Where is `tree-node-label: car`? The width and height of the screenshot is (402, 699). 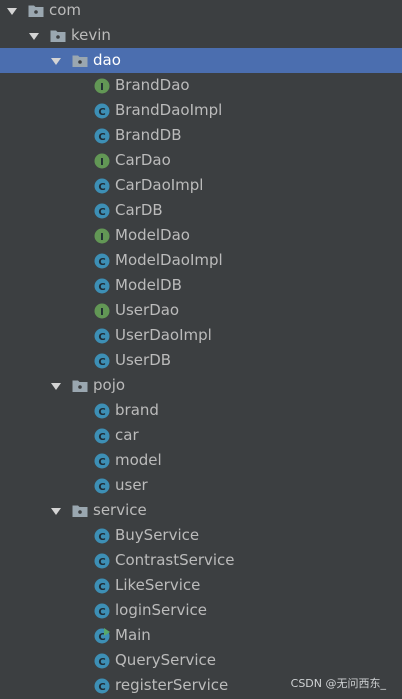
tree-node-label: car is located at coordinates (127, 435).